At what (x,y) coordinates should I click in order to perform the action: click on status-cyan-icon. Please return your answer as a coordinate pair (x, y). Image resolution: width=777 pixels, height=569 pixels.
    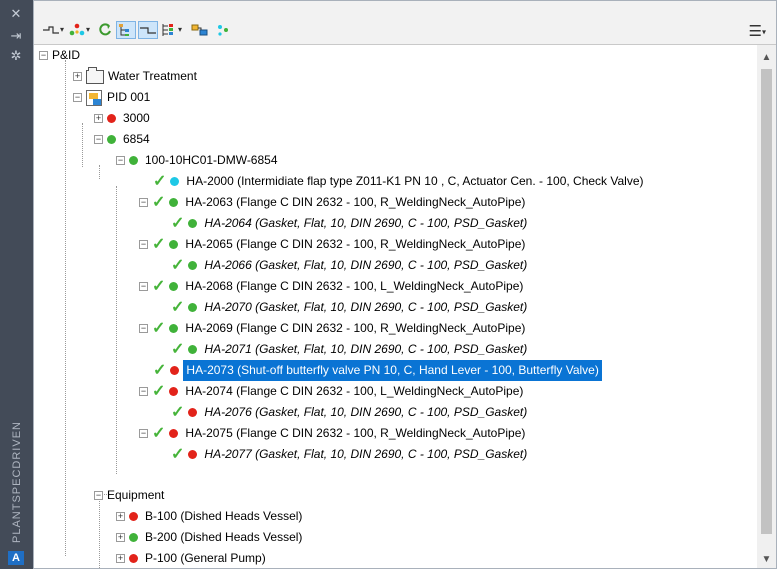
    Looking at the image, I should click on (175, 181).